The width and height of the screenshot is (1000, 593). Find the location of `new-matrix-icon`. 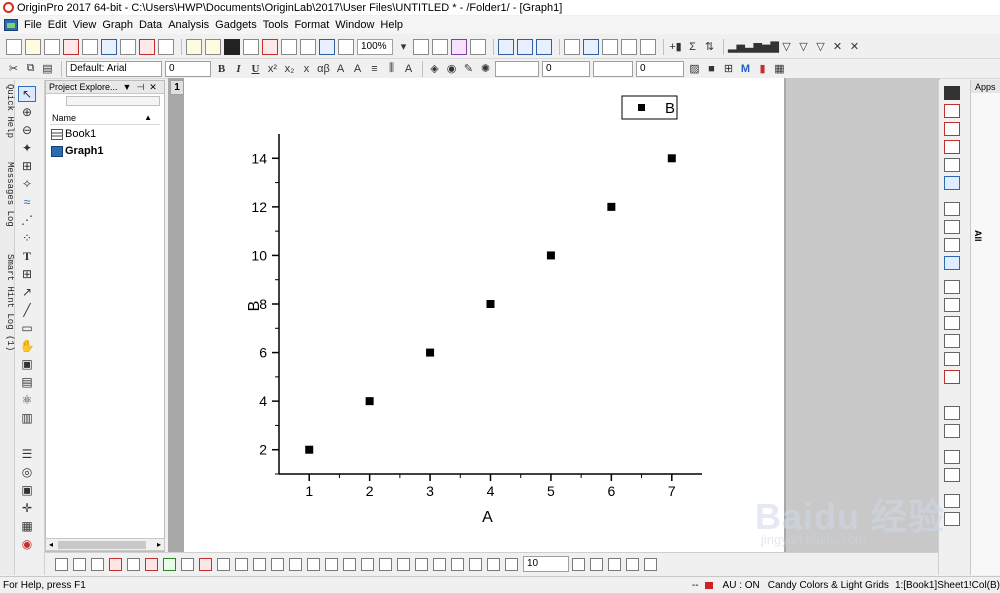

new-matrix-icon is located at coordinates (90, 46).